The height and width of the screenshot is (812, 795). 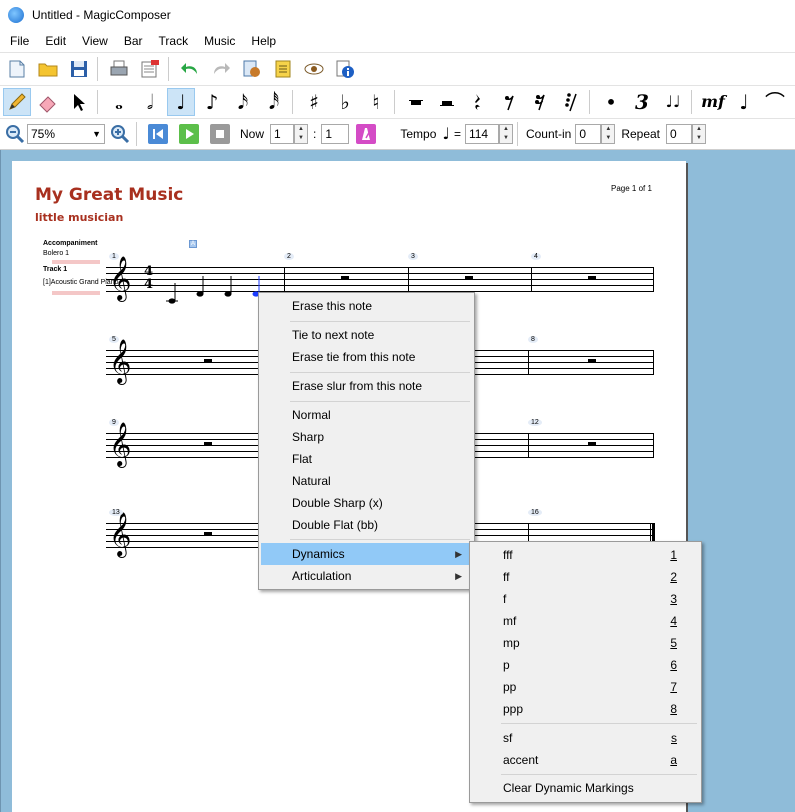 What do you see at coordinates (366, 554) in the screenshot?
I see `menu-dynamics: Dynamics ▶` at bounding box center [366, 554].